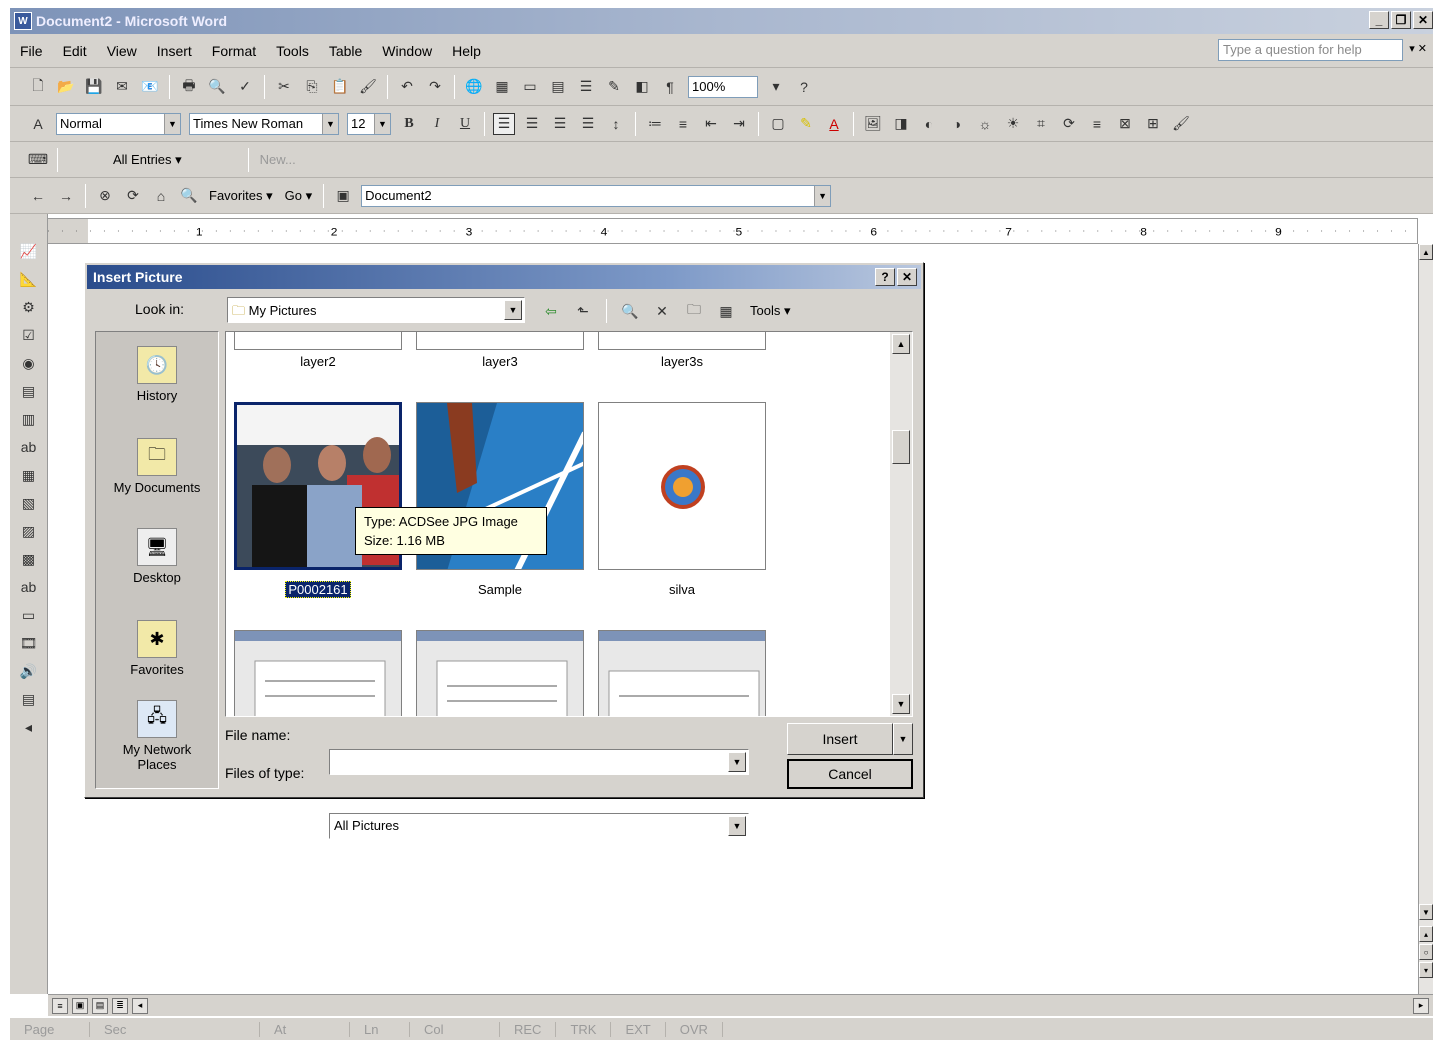  I want to click on undo-icon: ↶, so click(407, 87).